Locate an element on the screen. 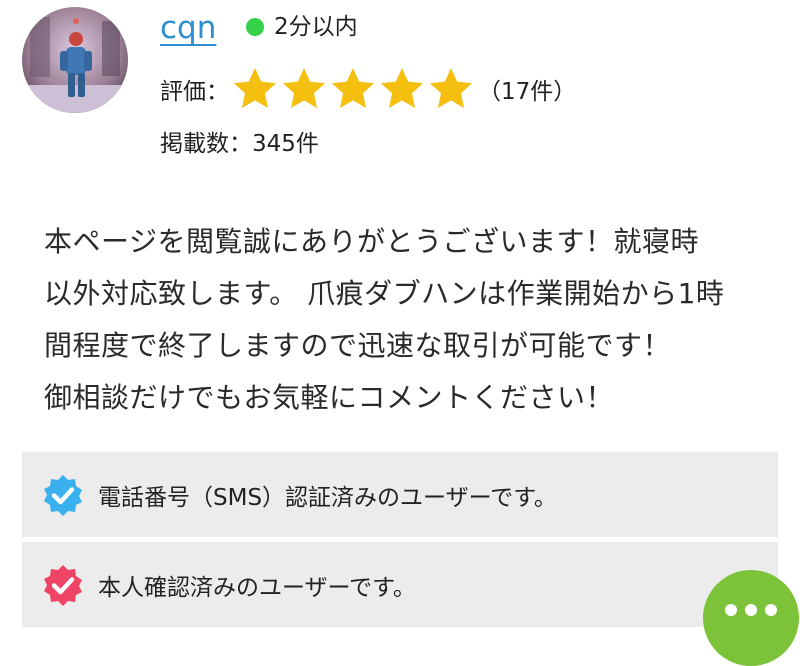  bio-line: 以外対応致します。 爪痕ダブハンは作業開始から1時 is located at coordinates (384, 293).